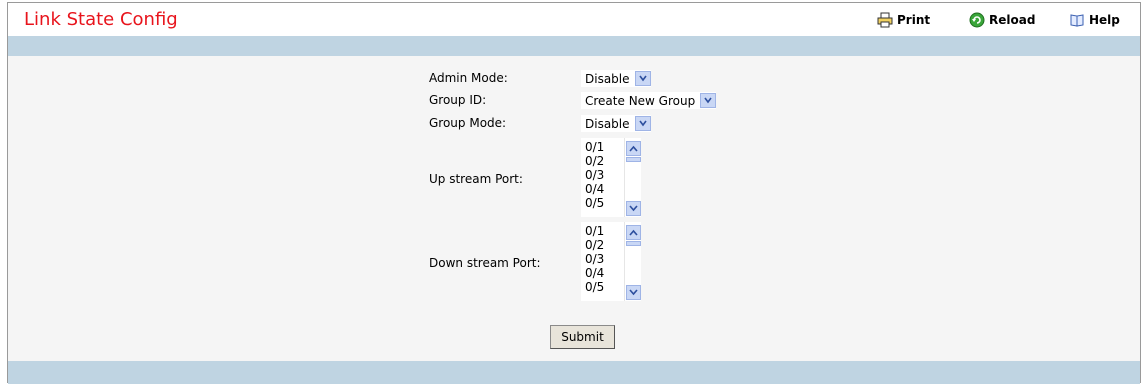 This screenshot has width=1143, height=384. I want to click on downstream-port-label: Down stream Port:, so click(485, 263).